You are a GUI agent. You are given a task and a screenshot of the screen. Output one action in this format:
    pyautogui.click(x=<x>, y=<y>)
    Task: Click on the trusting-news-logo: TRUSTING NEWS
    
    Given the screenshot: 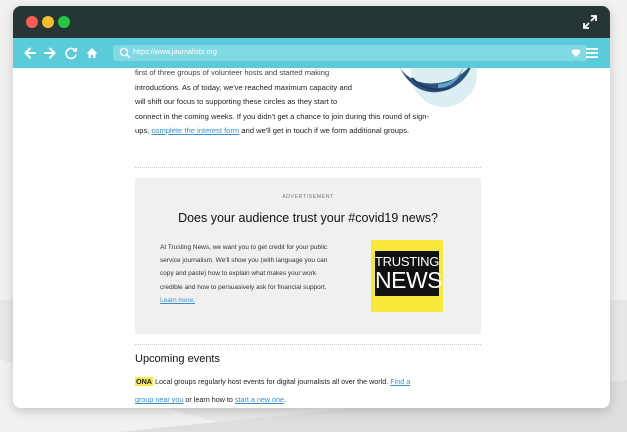 What is the action you would take?
    pyautogui.click(x=407, y=276)
    